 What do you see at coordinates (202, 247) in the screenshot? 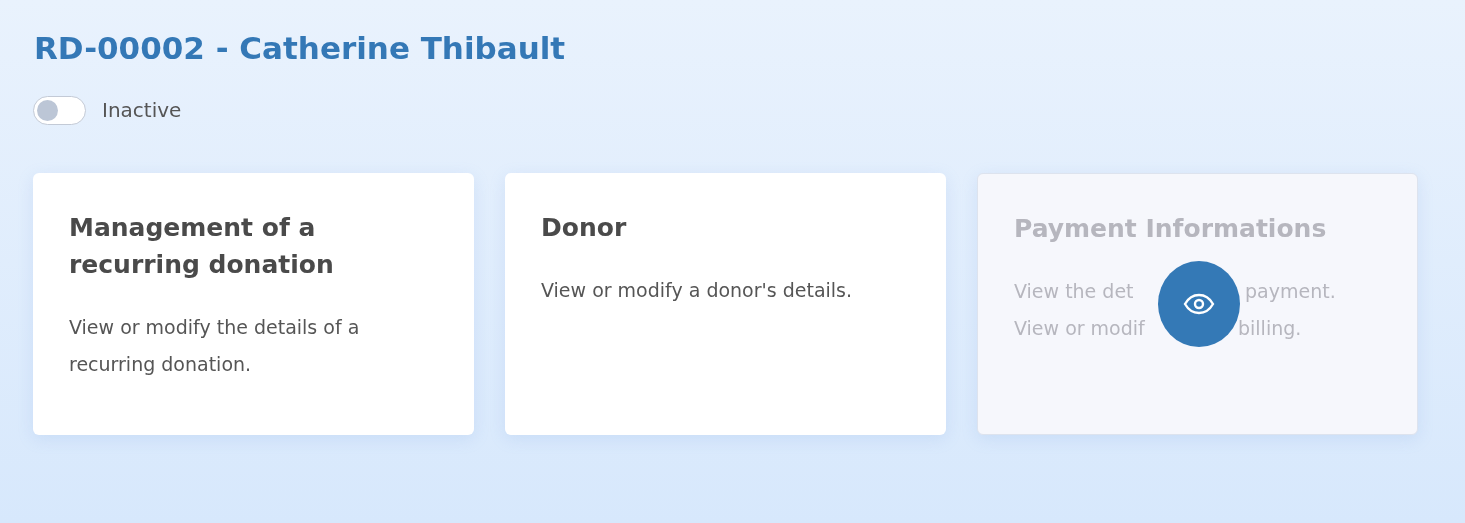
I see `card-title: Management of a recurring donation` at bounding box center [202, 247].